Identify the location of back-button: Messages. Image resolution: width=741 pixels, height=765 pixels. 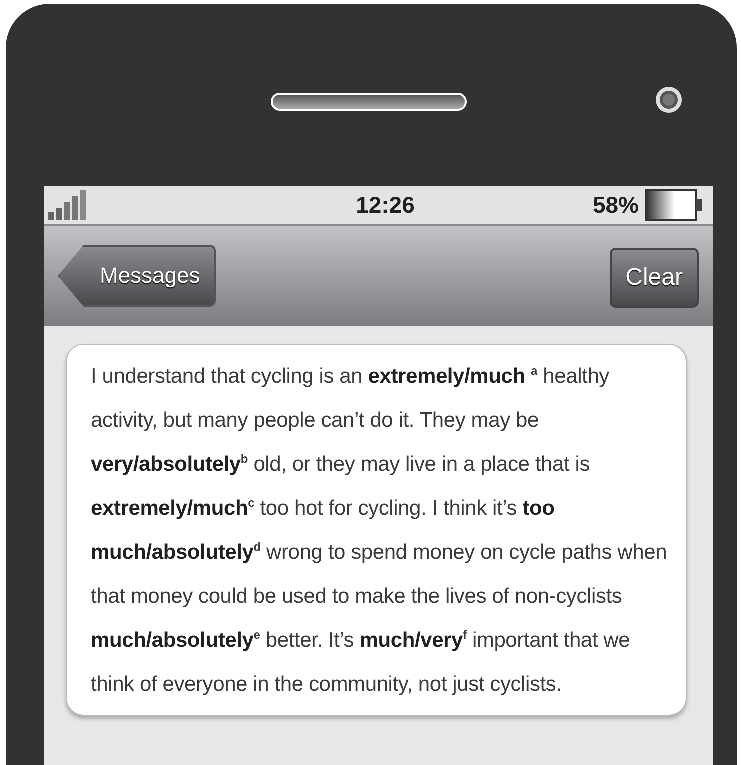
(137, 276).